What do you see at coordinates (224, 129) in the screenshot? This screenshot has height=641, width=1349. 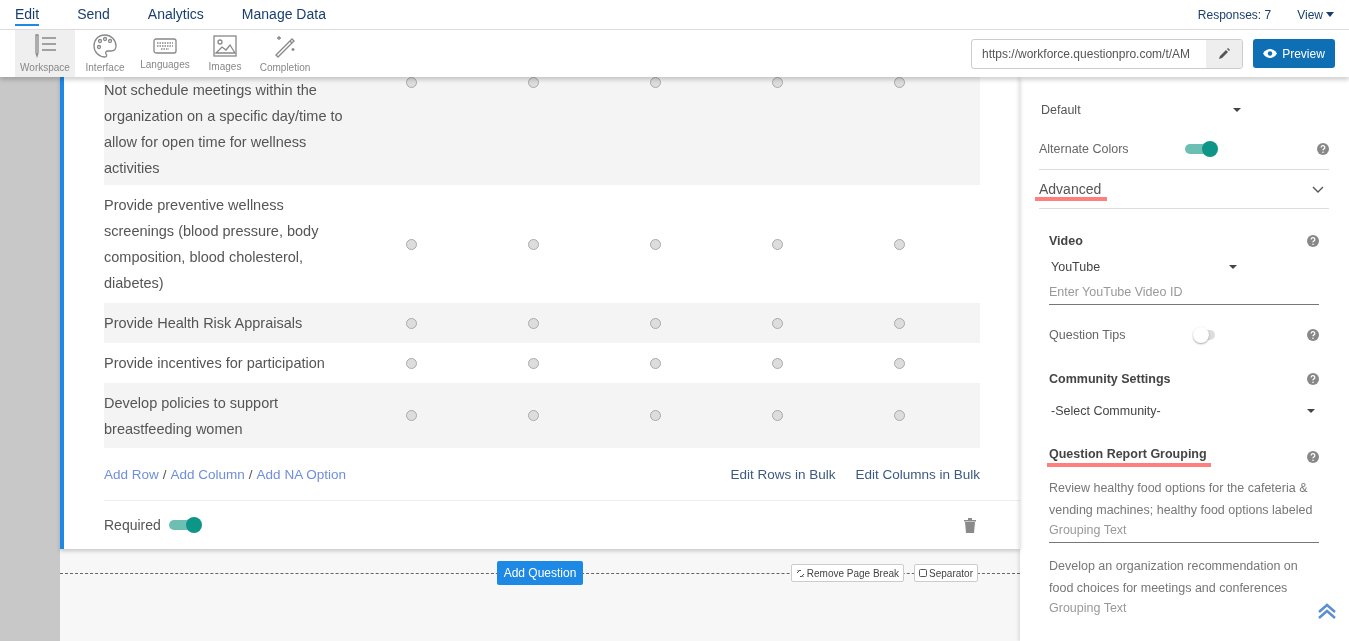 I see `row-label: Not schedule meetings within the organization on a specific day/time to allow for open time for wellness activities` at bounding box center [224, 129].